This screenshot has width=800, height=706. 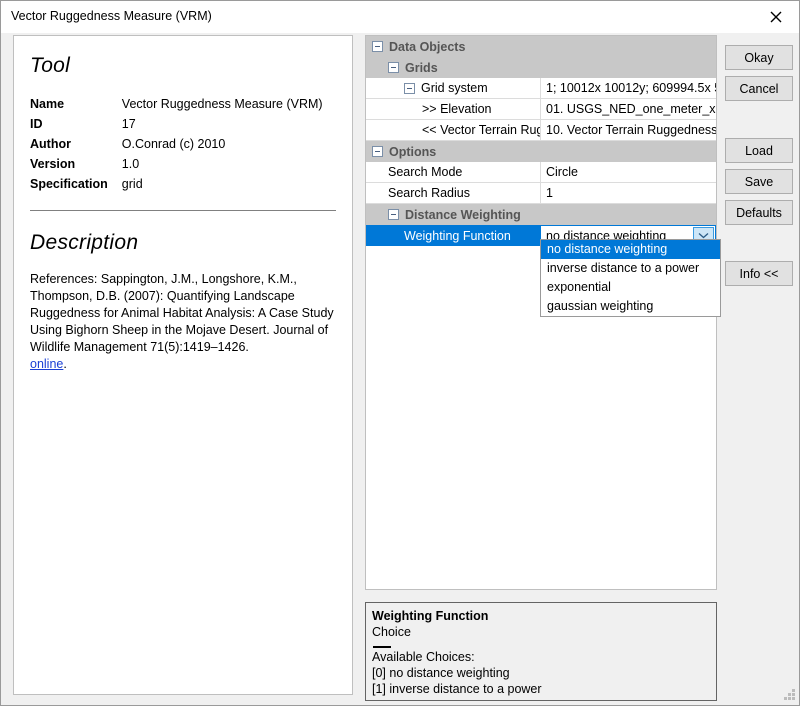 I want to click on group-row-options: Options, so click(x=541, y=151).